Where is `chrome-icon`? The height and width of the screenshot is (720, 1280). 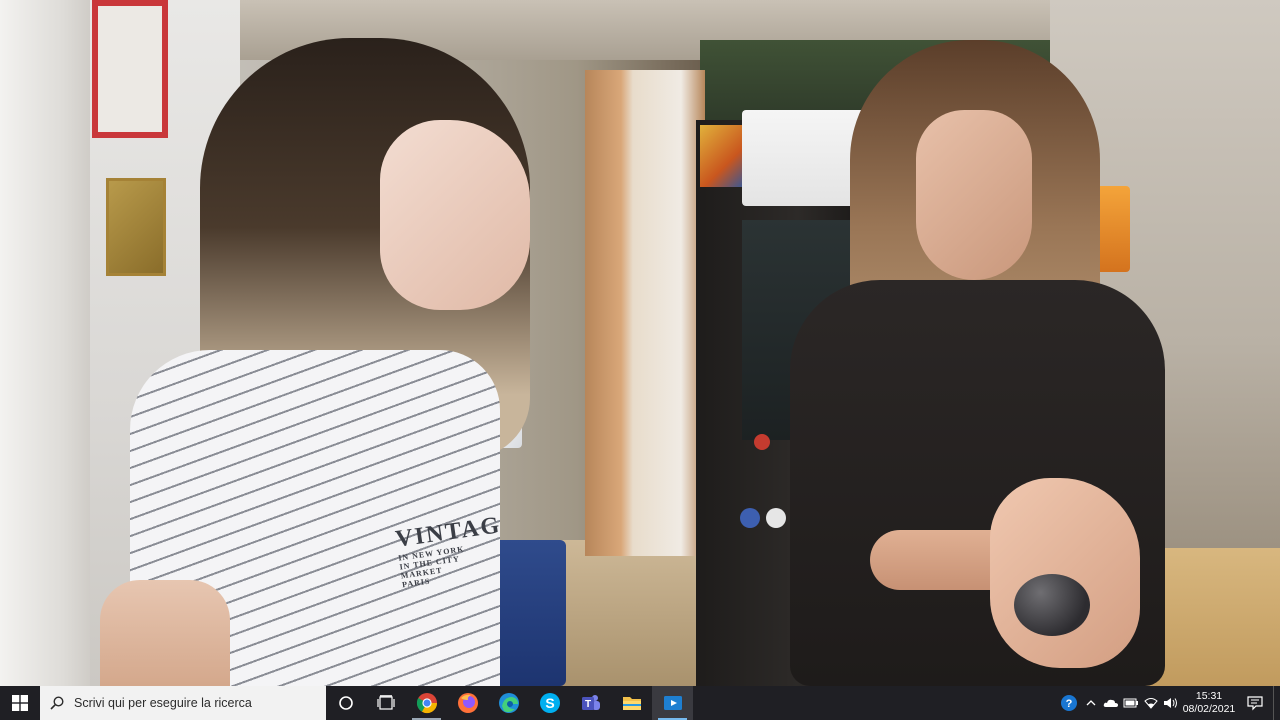 chrome-icon is located at coordinates (426, 703).